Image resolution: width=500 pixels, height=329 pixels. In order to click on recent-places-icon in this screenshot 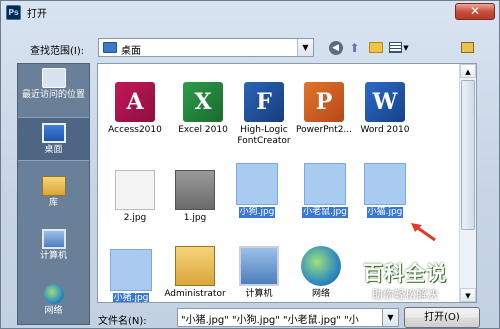, I will do `click(53, 78)`.